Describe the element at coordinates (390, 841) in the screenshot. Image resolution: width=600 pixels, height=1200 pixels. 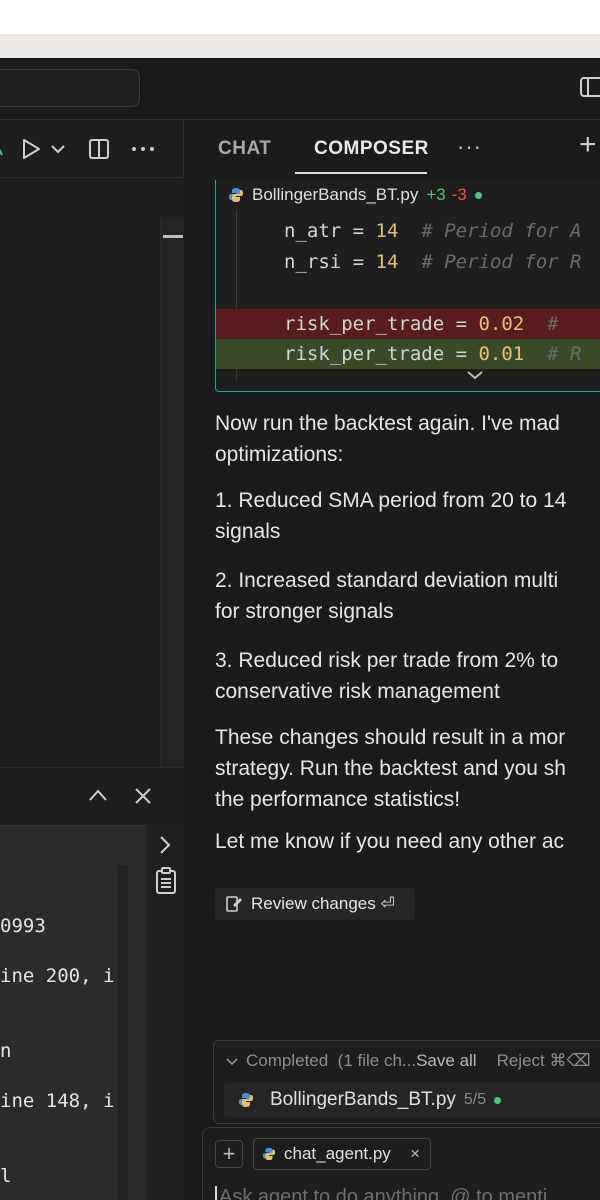
I see `message-line: Let me know if you need any other ac` at that location.